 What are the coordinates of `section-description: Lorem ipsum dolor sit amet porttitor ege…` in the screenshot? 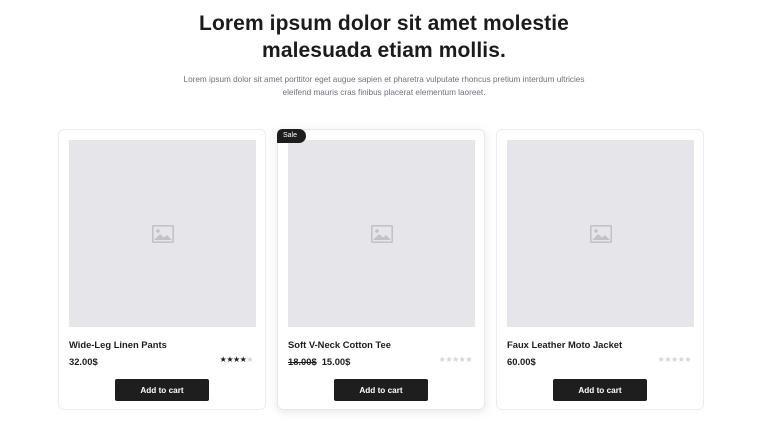 It's located at (384, 86).